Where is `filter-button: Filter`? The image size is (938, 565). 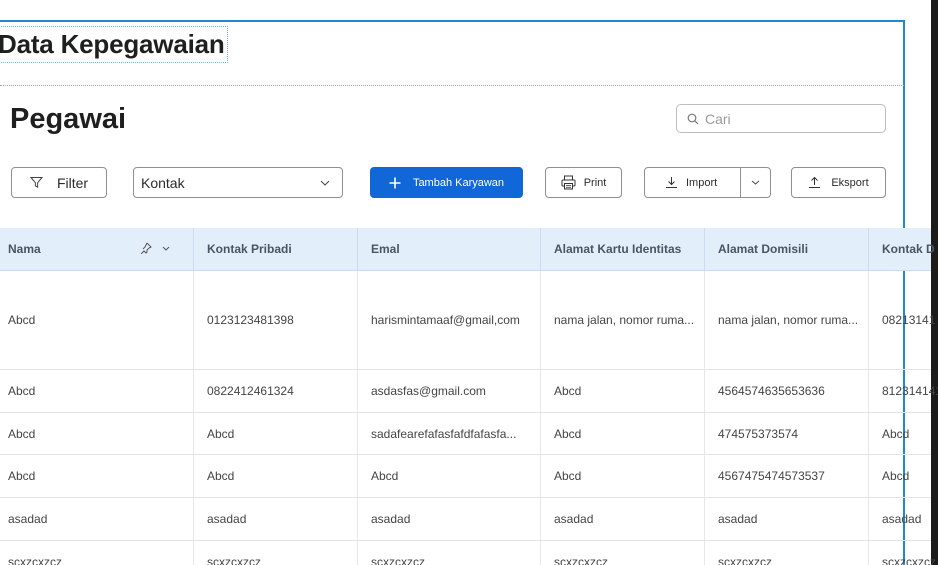 filter-button: Filter is located at coordinates (59, 182).